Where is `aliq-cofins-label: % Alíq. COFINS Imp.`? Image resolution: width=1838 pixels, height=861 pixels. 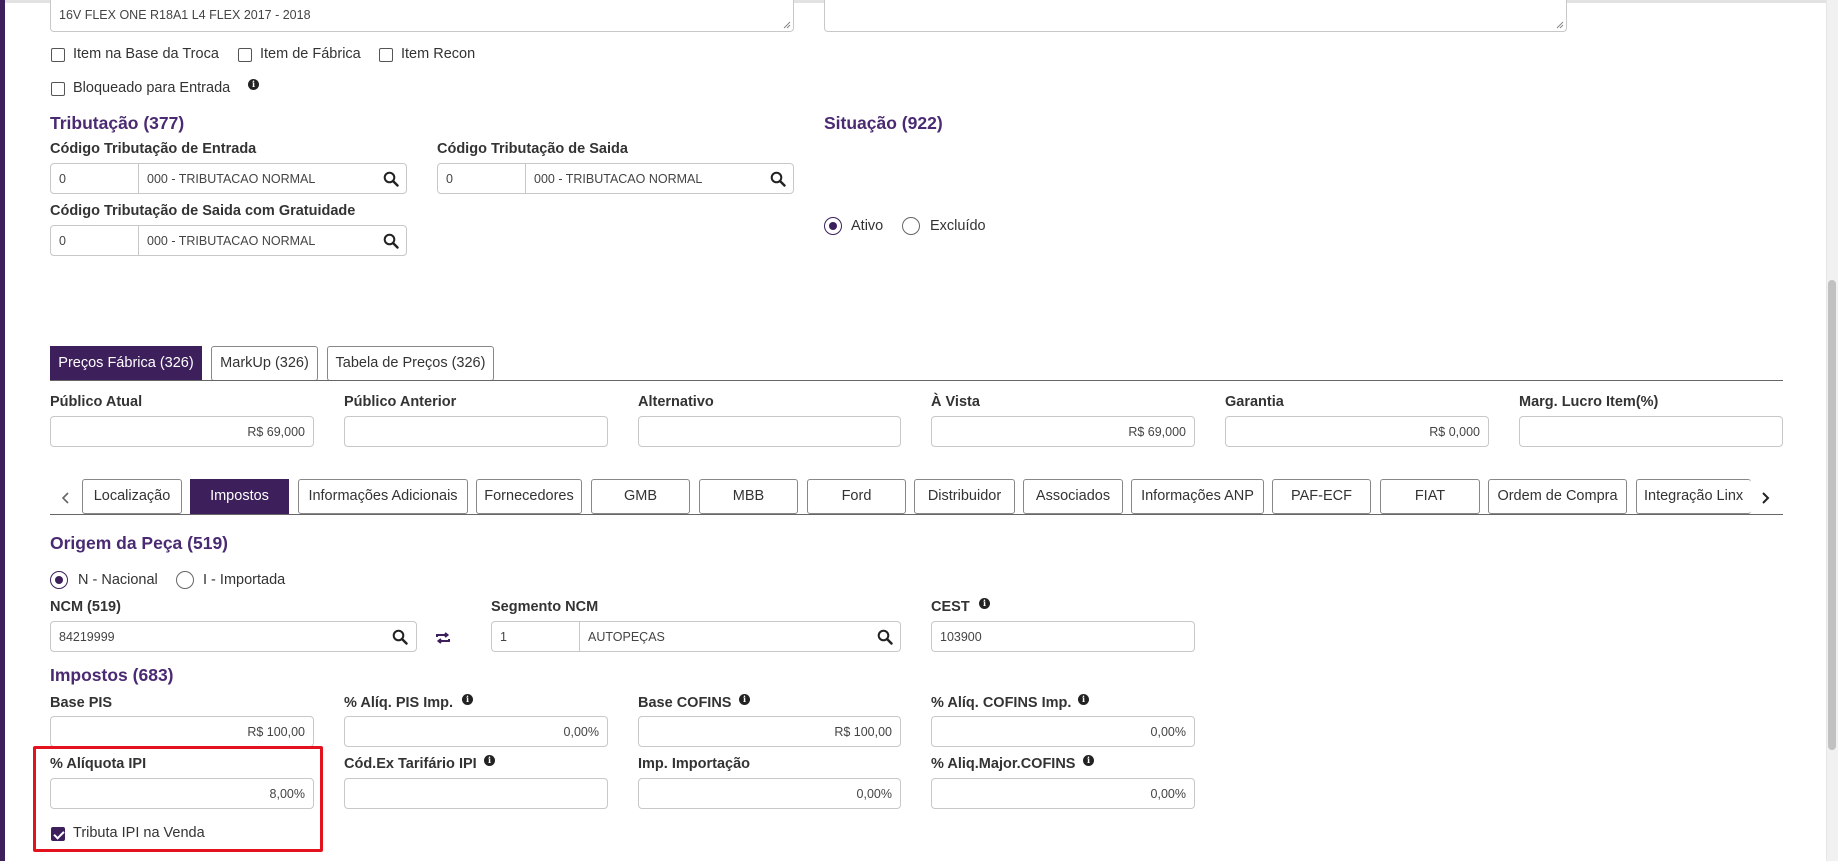 aliq-cofins-label: % Alíq. COFINS Imp. is located at coordinates (1001, 703).